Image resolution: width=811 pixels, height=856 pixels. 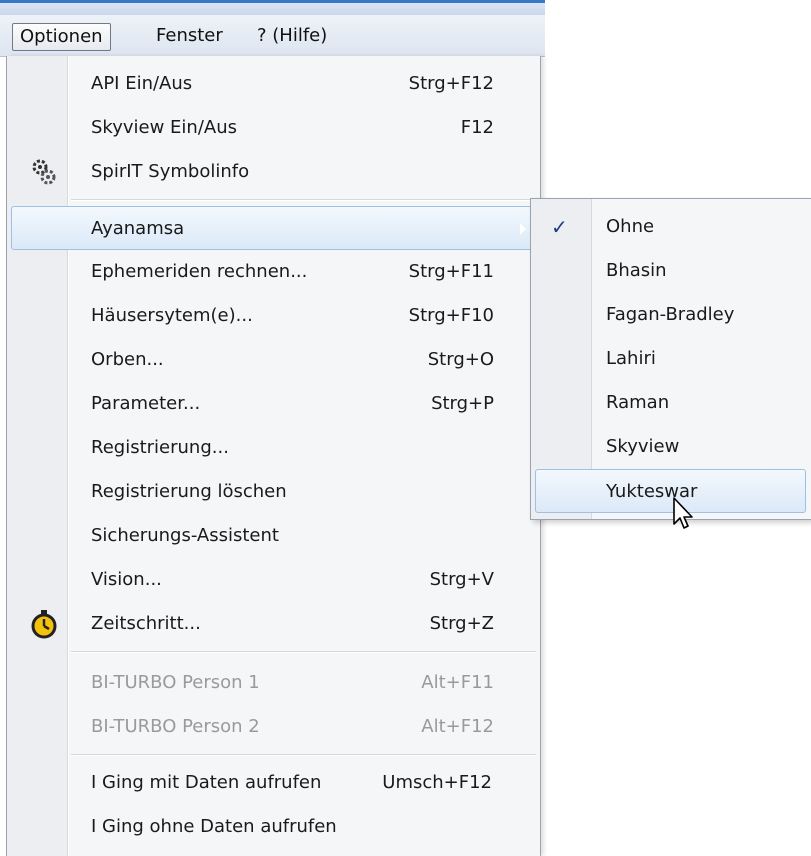 What do you see at coordinates (44, 624) in the screenshot?
I see `stopwatch-icon` at bounding box center [44, 624].